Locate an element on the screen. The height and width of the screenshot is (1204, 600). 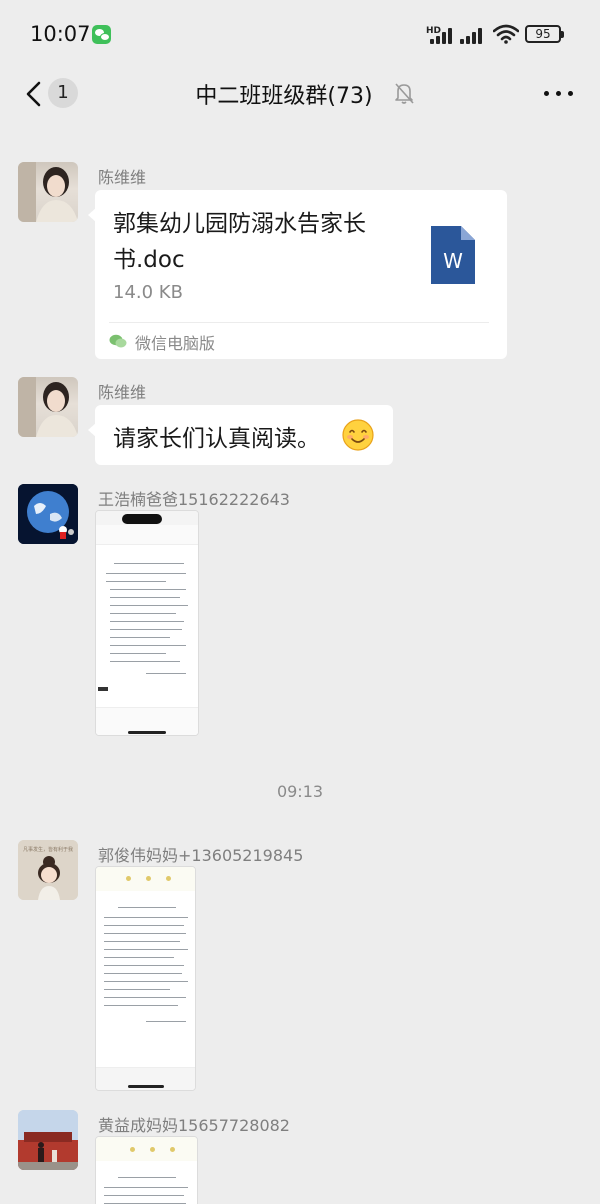
file-name: 郭集幼儿园防溺水告家长书.doc is located at coordinates (239, 242).